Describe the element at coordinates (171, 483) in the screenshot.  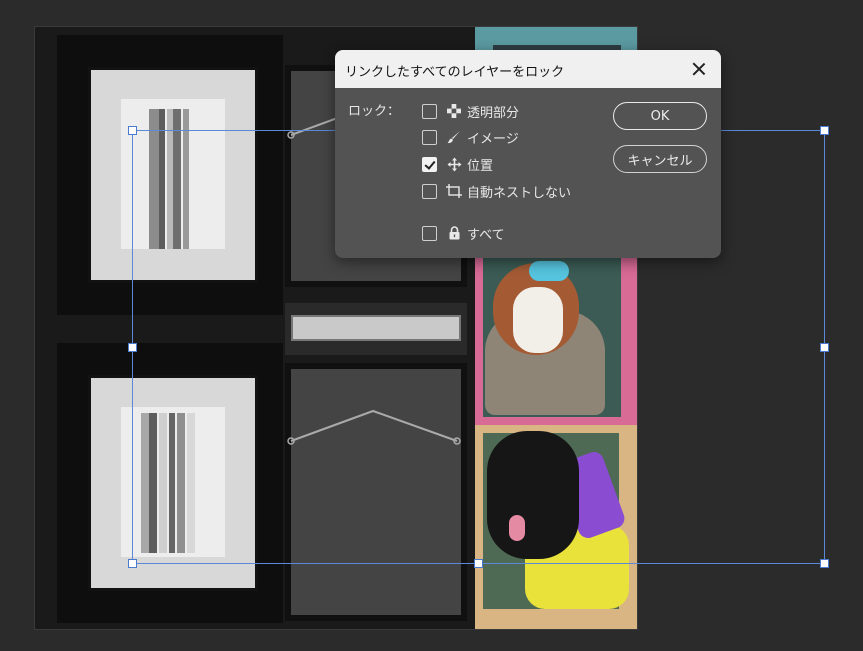
I see `striped-bars-bottom` at that location.